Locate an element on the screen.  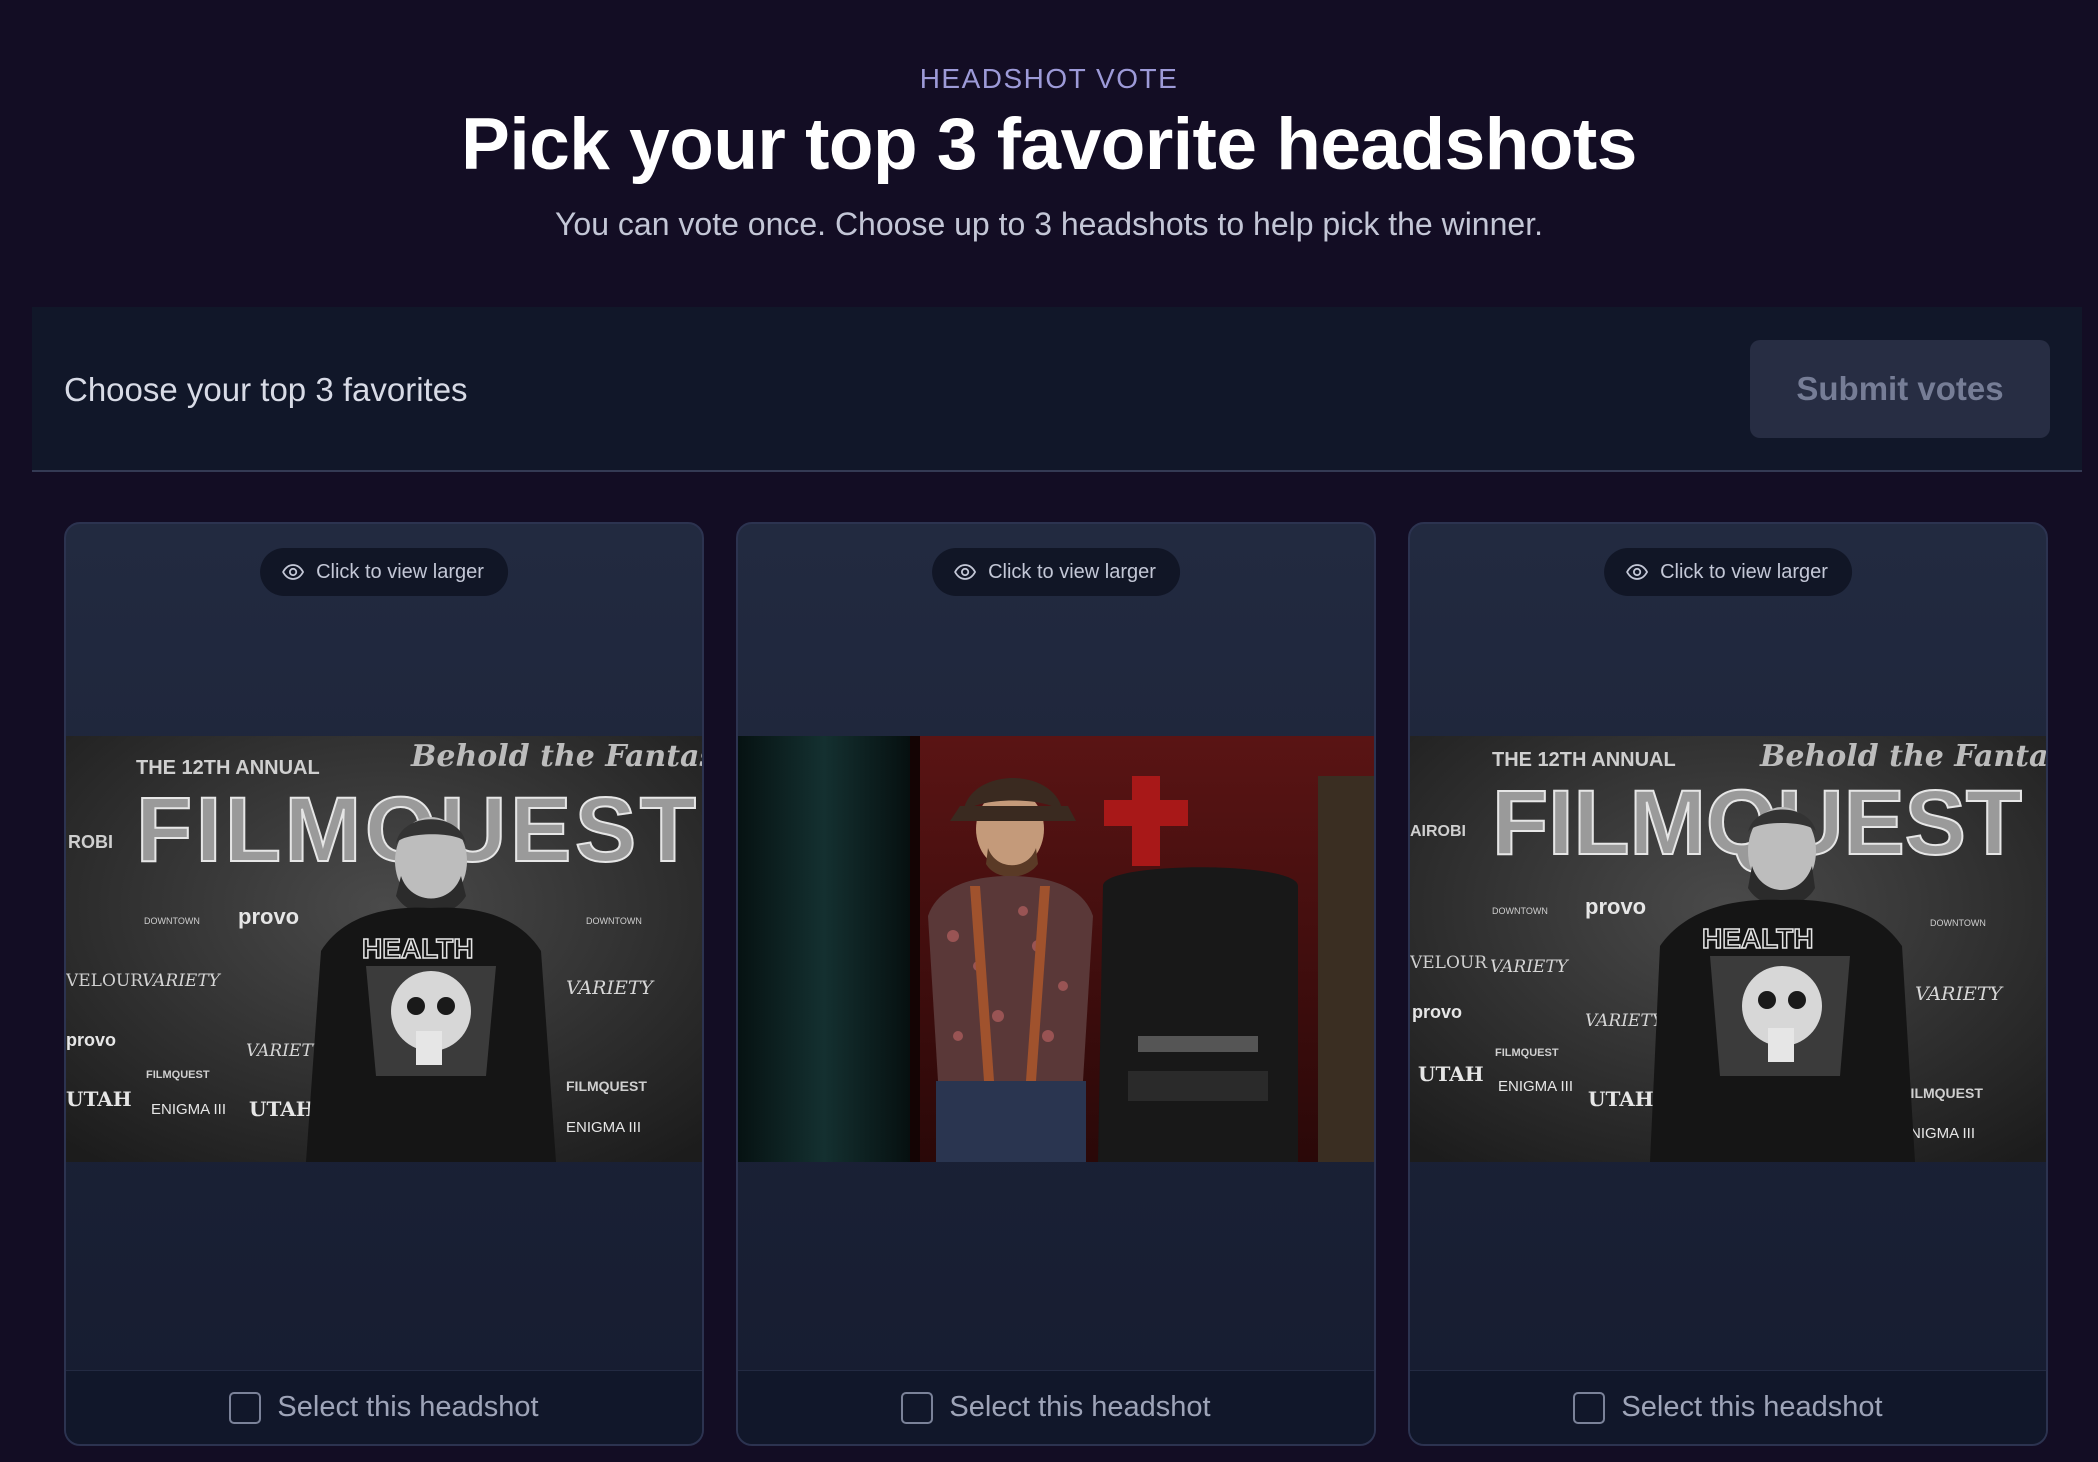
eyebrow-label: HEADSHOT VOTE is located at coordinates (1049, 78).